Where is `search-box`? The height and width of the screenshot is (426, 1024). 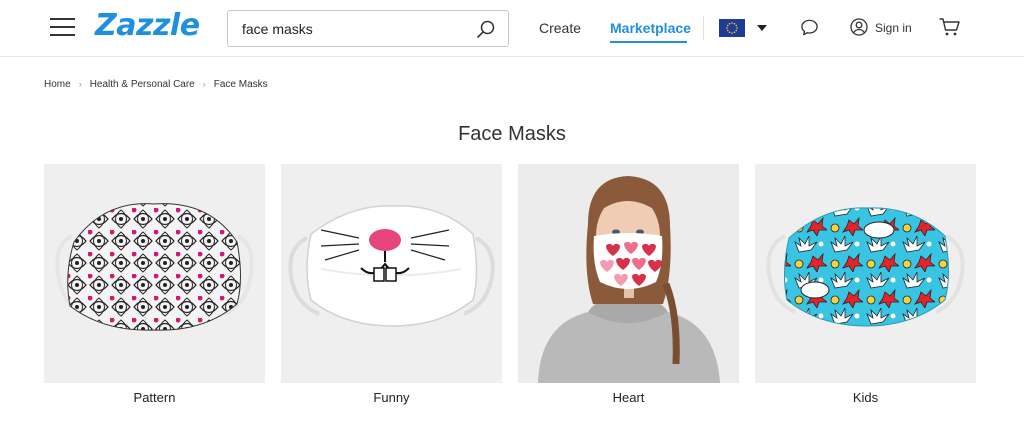 search-box is located at coordinates (368, 28).